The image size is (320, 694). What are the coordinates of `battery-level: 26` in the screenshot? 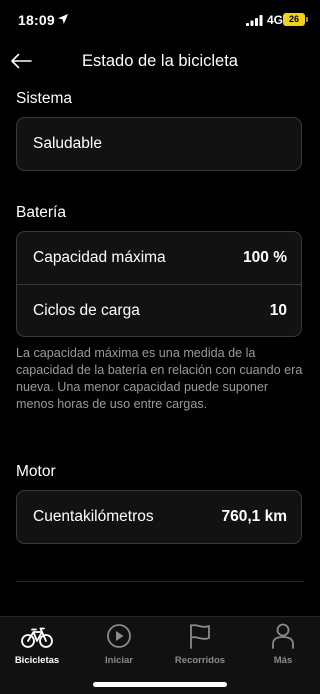 It's located at (293, 19).